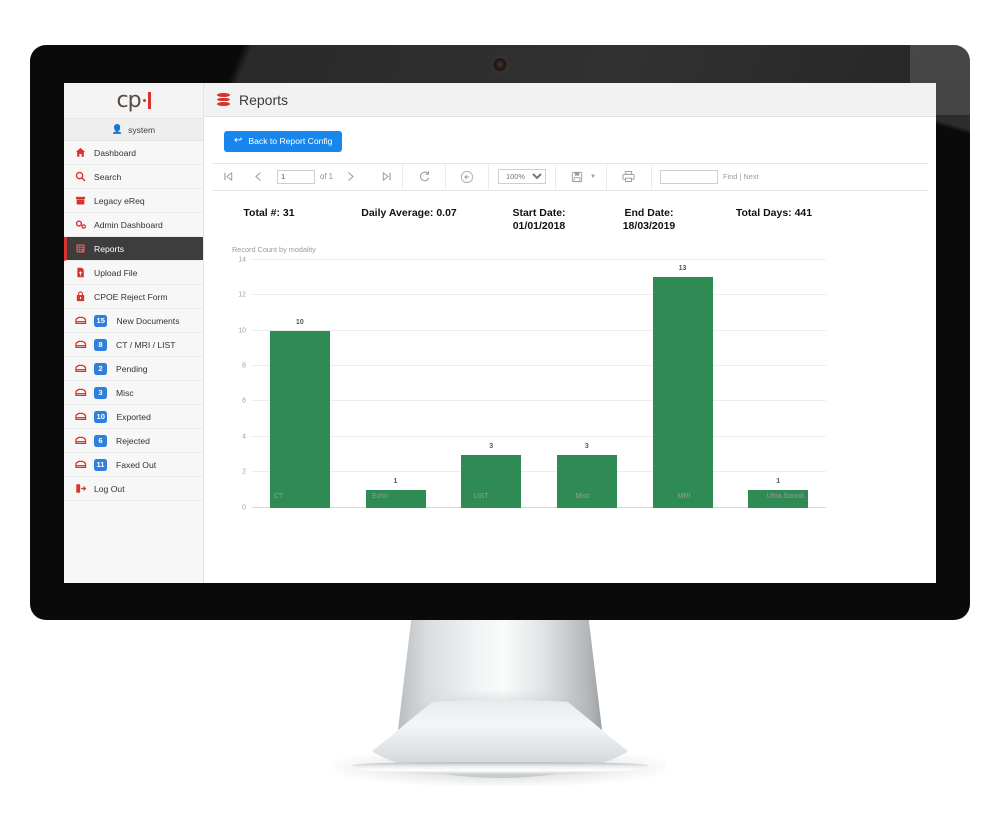 Image resolution: width=1000 pixels, height=828 pixels. What do you see at coordinates (481, 496) in the screenshot?
I see `chart-x-label: LIST` at bounding box center [481, 496].